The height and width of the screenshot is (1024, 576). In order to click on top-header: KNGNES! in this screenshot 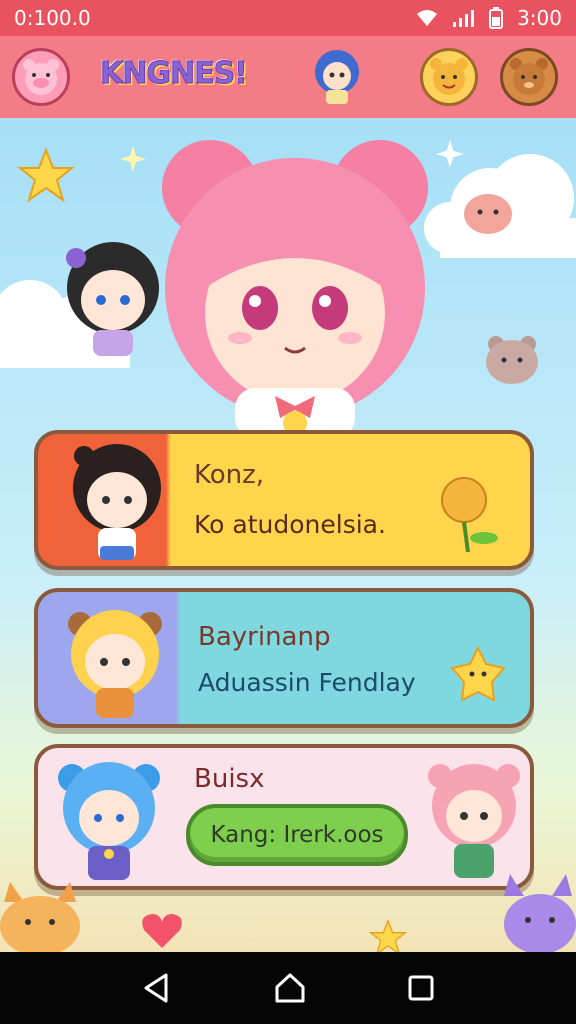, I will do `click(288, 77)`.